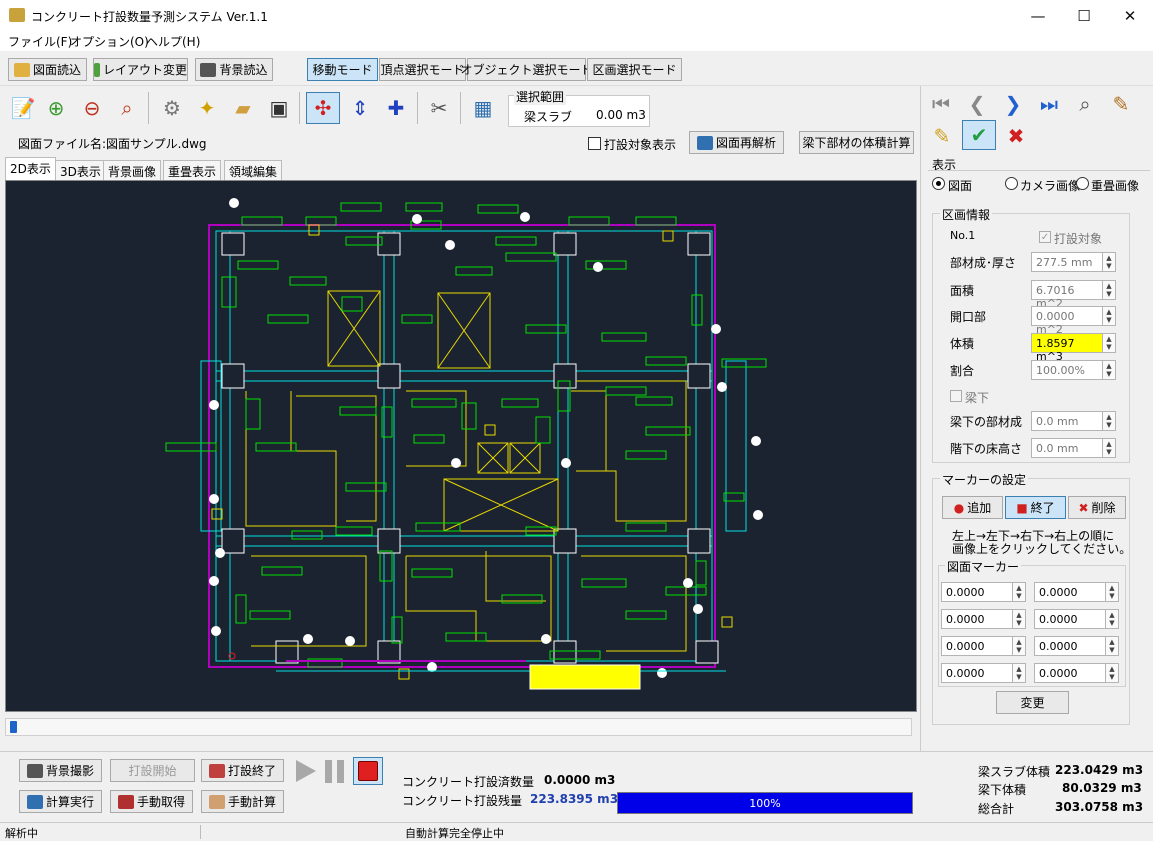 The height and width of the screenshot is (841, 1153). What do you see at coordinates (234, 69) in the screenshot?
I see `load-background-button: 背景読込` at bounding box center [234, 69].